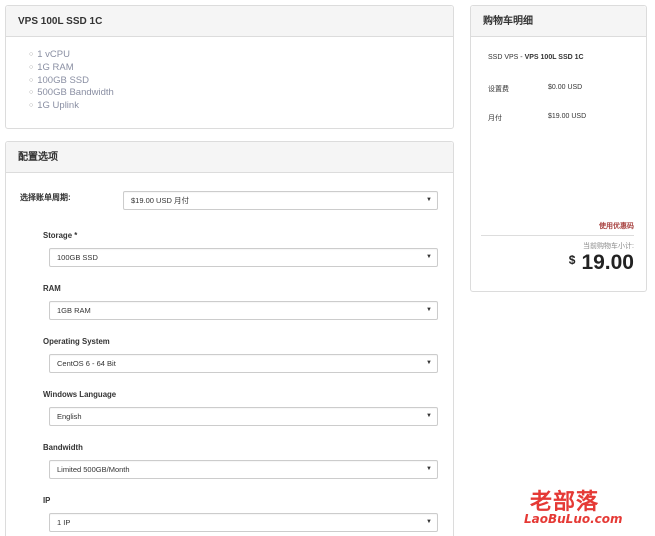  I want to click on setup-fee-value: $0.00 USD, so click(565, 87).